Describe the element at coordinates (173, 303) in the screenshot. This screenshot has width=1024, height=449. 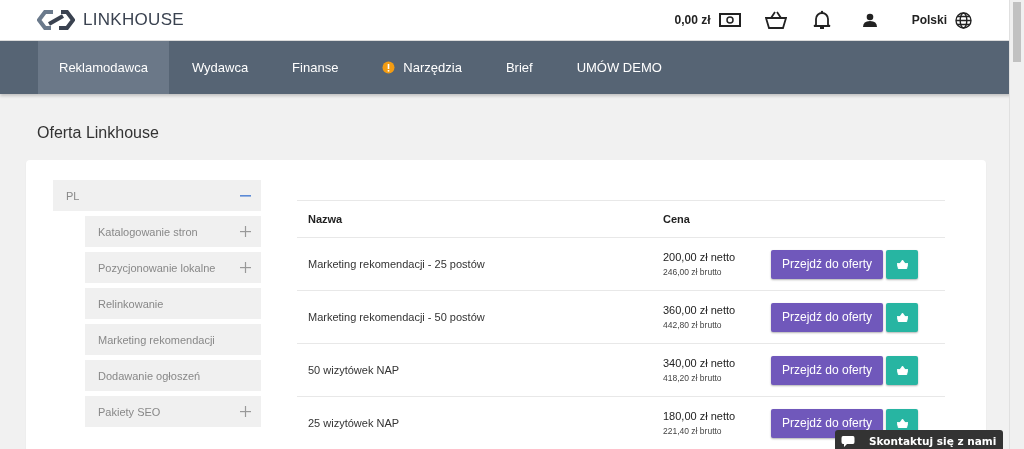
I see `category-item: Relinkowanie` at that location.